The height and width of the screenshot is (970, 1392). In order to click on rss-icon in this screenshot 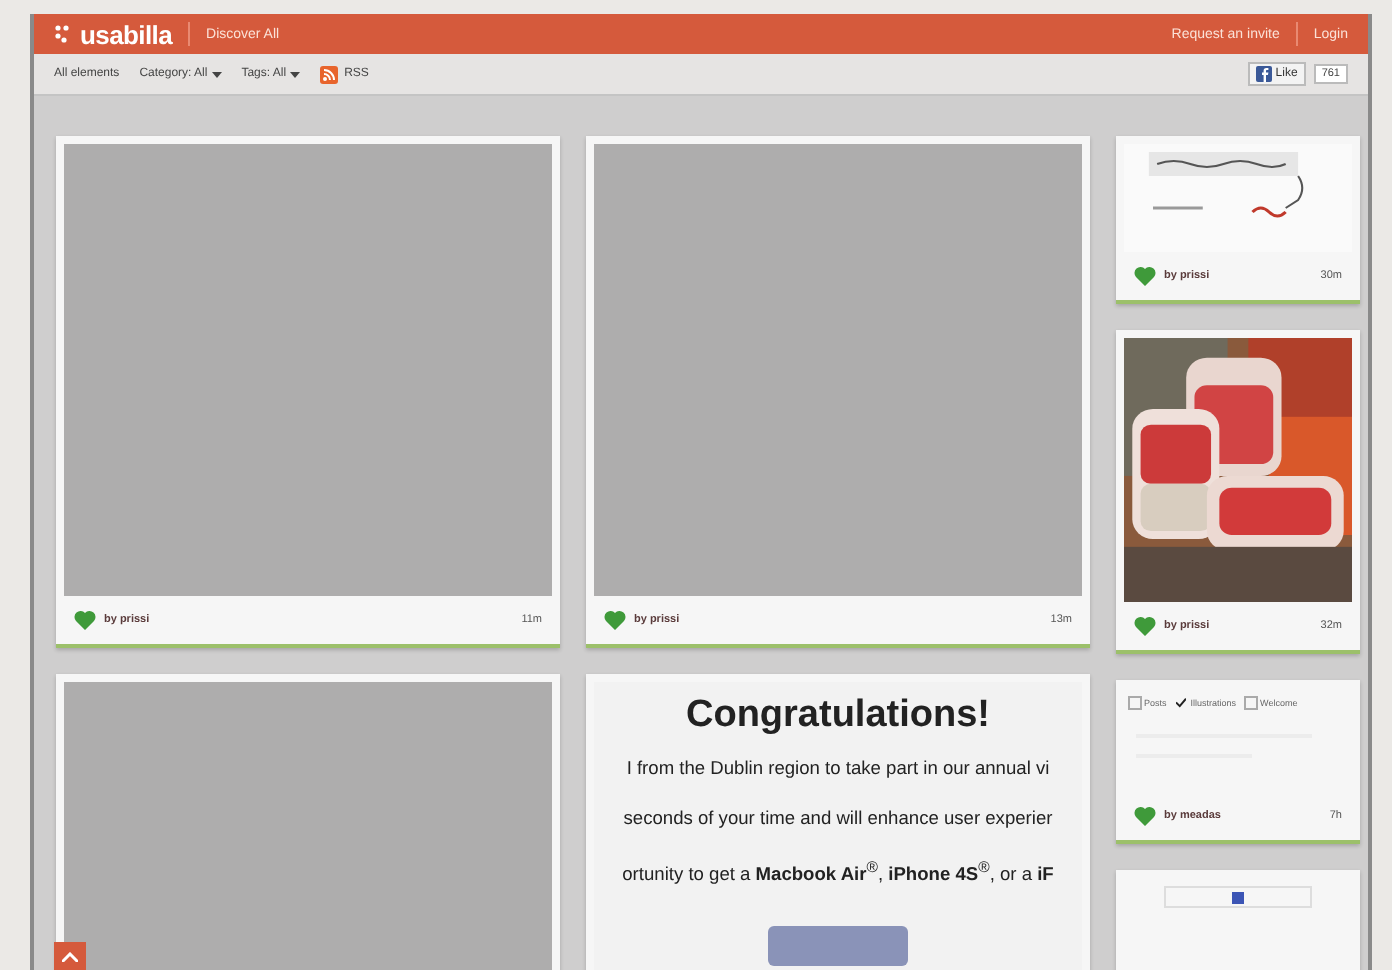, I will do `click(329, 74)`.